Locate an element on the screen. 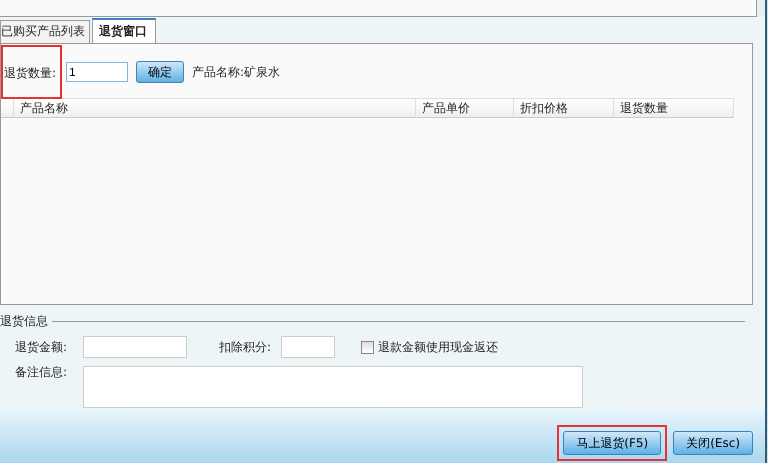 The image size is (777, 463). checkbox is located at coordinates (367, 347).